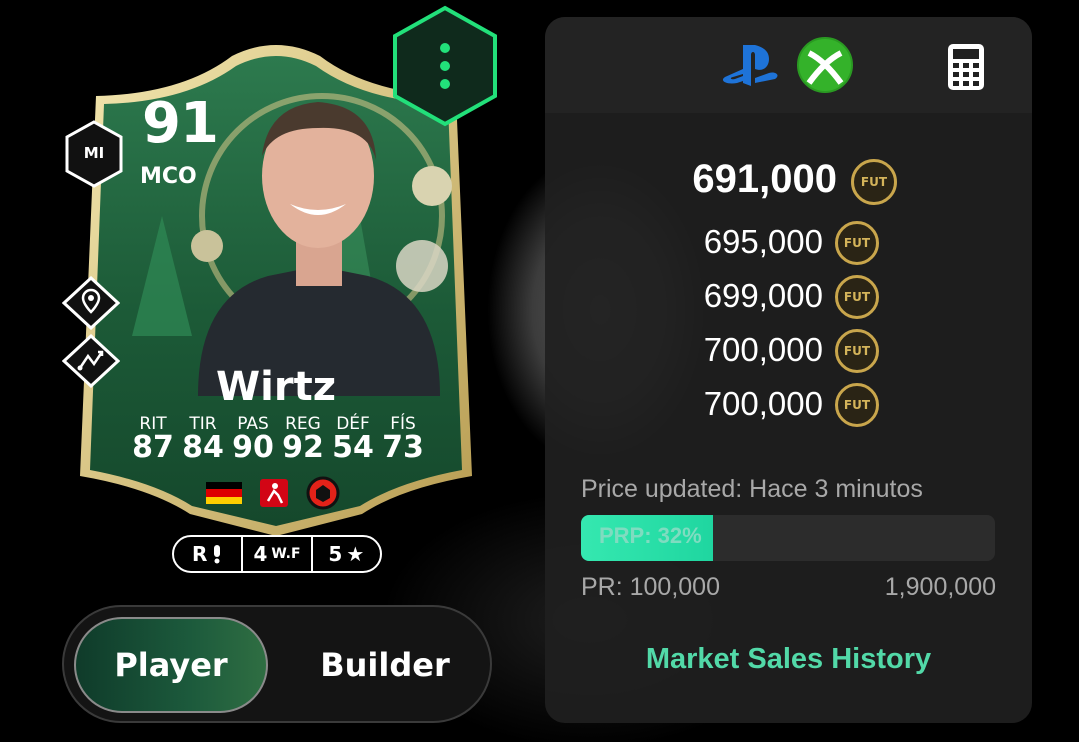  I want to click on prp-label: PRP: 32%, so click(650, 535).